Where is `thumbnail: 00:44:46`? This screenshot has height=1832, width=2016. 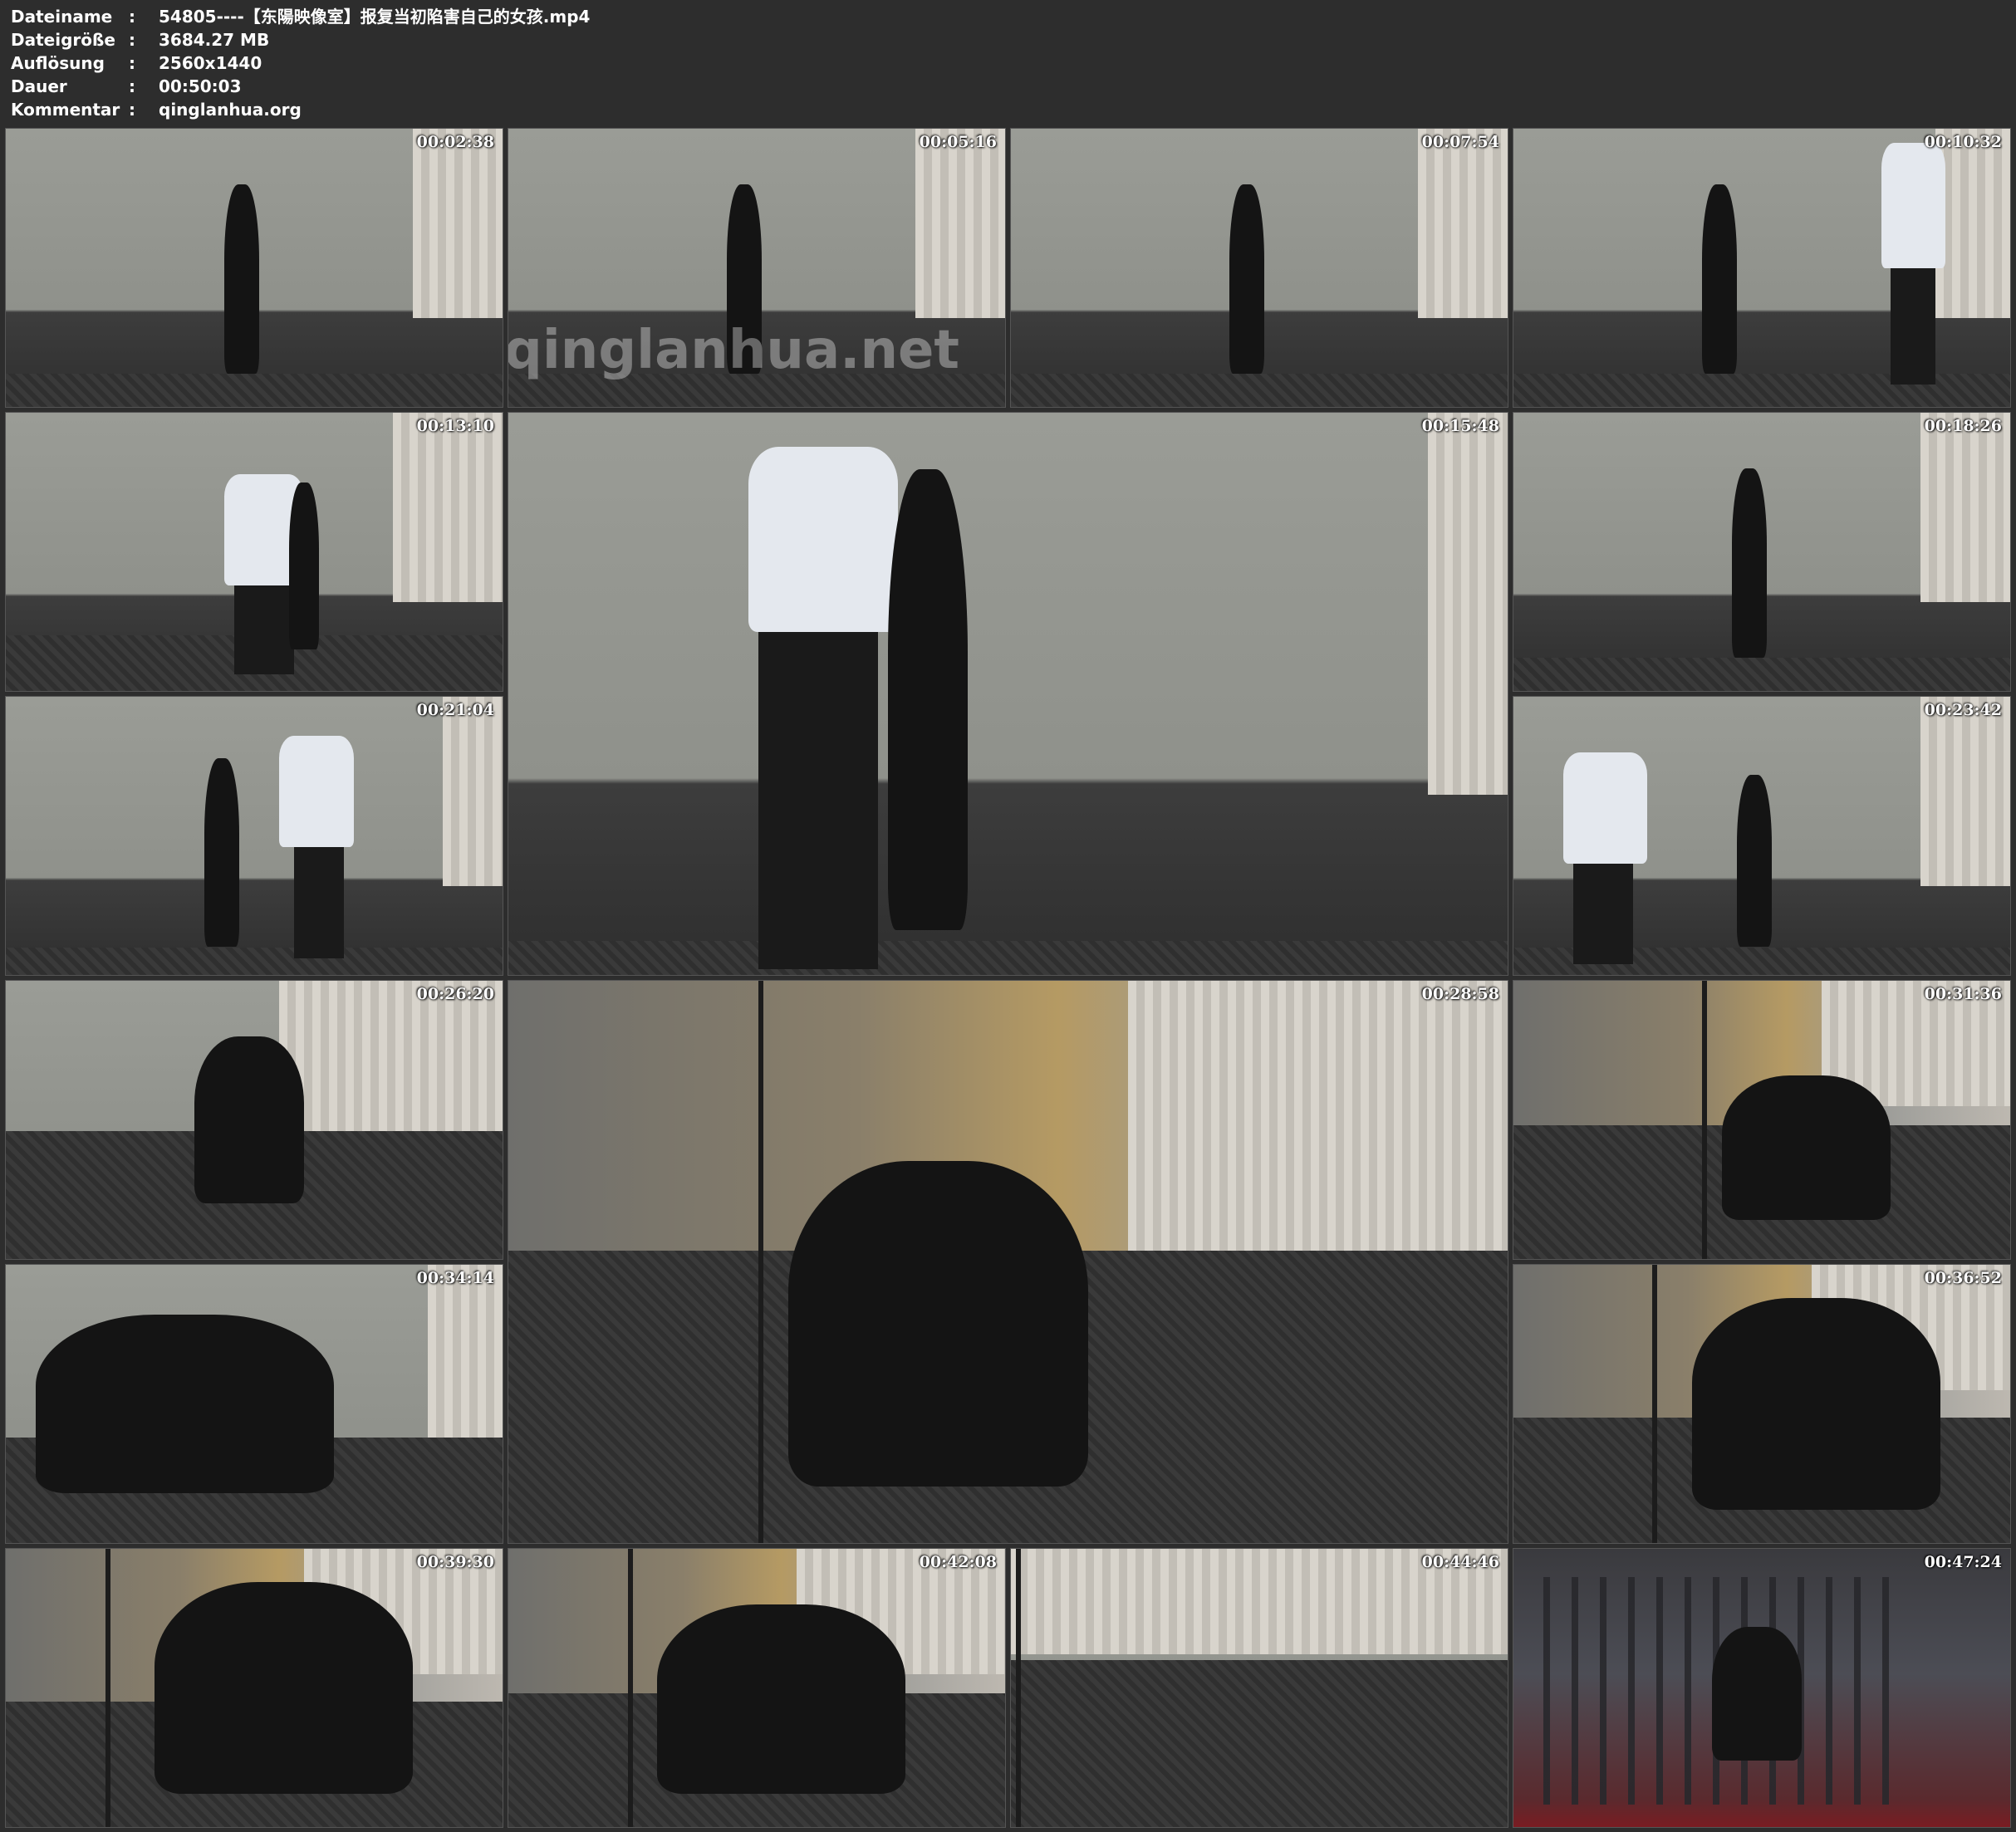
thumbnail: 00:44:46 is located at coordinates (1259, 1688).